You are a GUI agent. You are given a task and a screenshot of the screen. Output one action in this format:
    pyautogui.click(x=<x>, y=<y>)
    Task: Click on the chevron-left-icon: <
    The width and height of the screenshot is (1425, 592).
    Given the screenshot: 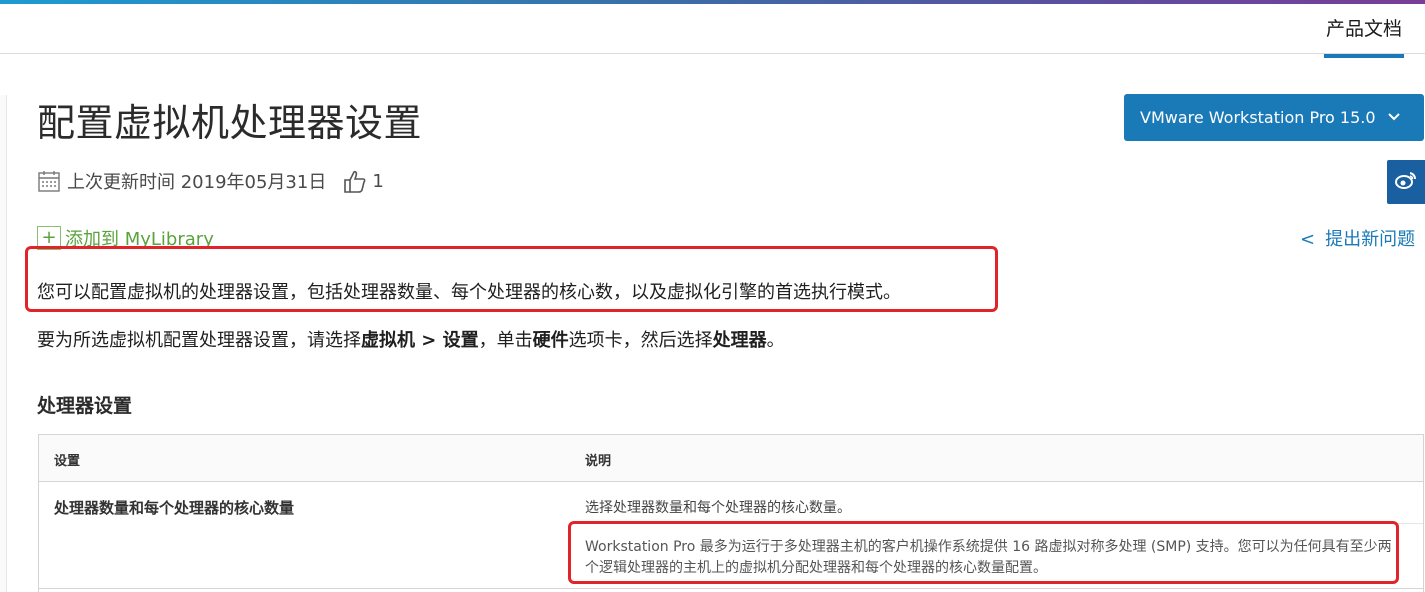 What is the action you would take?
    pyautogui.click(x=1308, y=239)
    